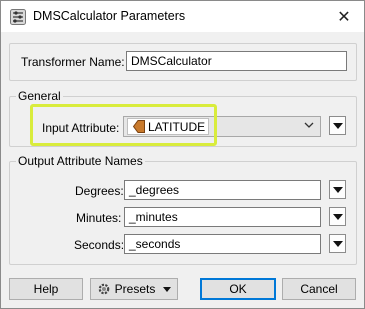  What do you see at coordinates (222, 190) in the screenshot?
I see `degrees-field: _degrees` at bounding box center [222, 190].